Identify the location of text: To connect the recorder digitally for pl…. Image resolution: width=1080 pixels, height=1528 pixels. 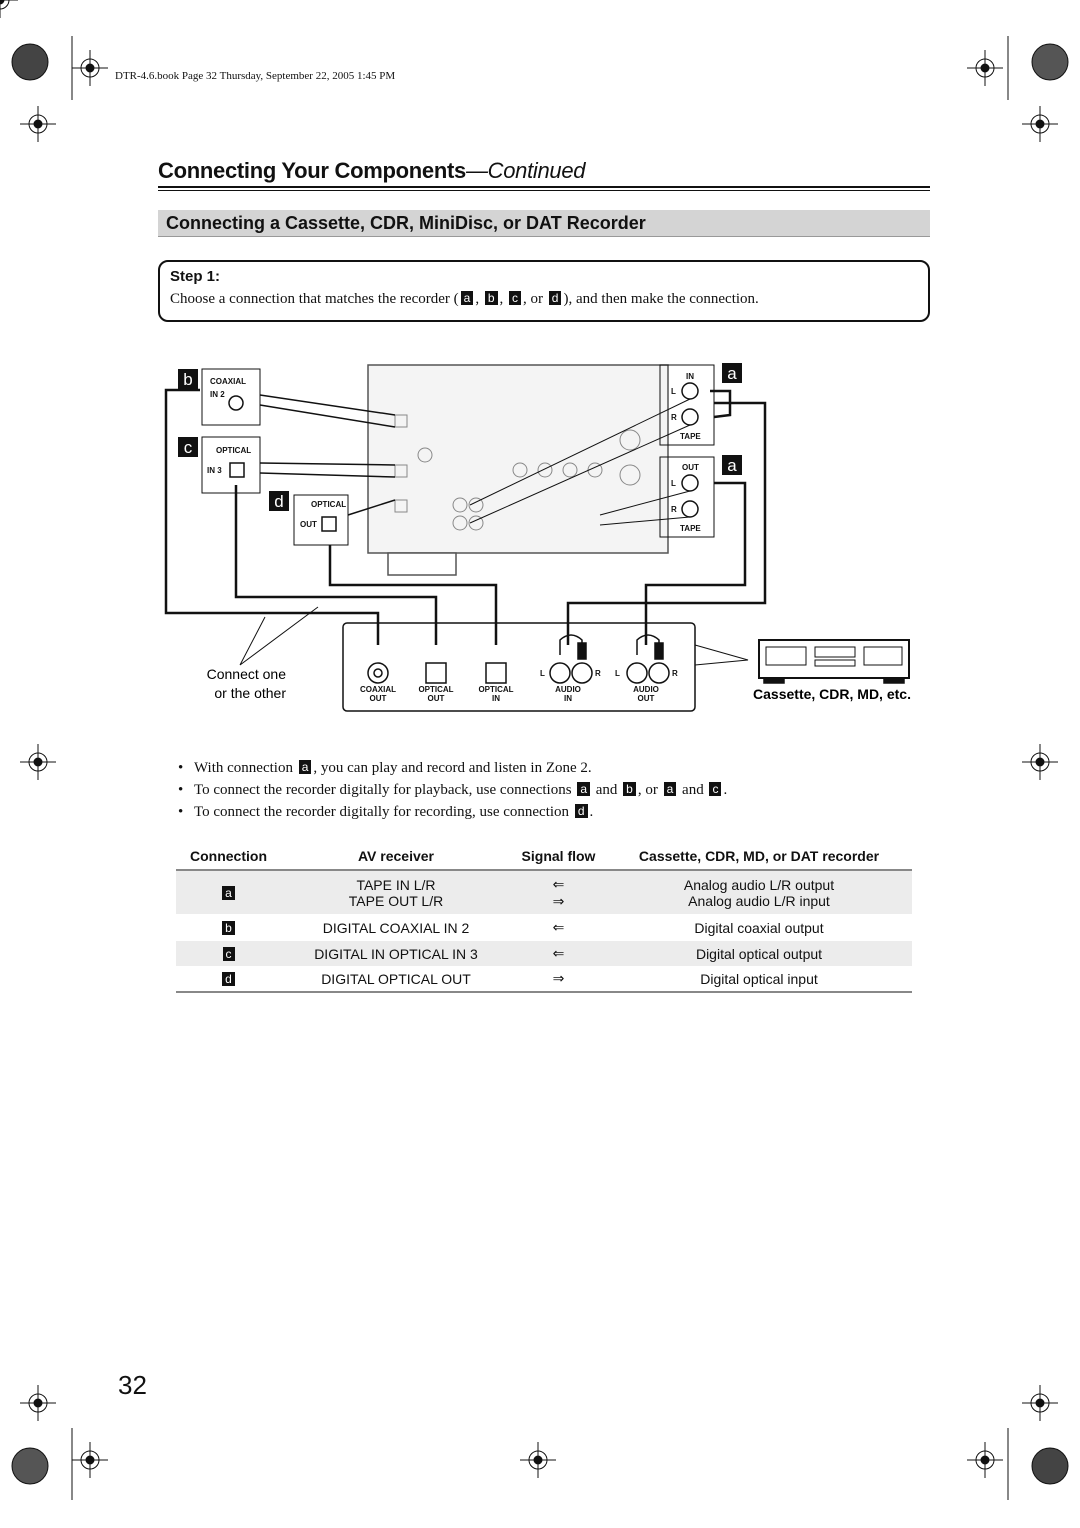
(385, 790).